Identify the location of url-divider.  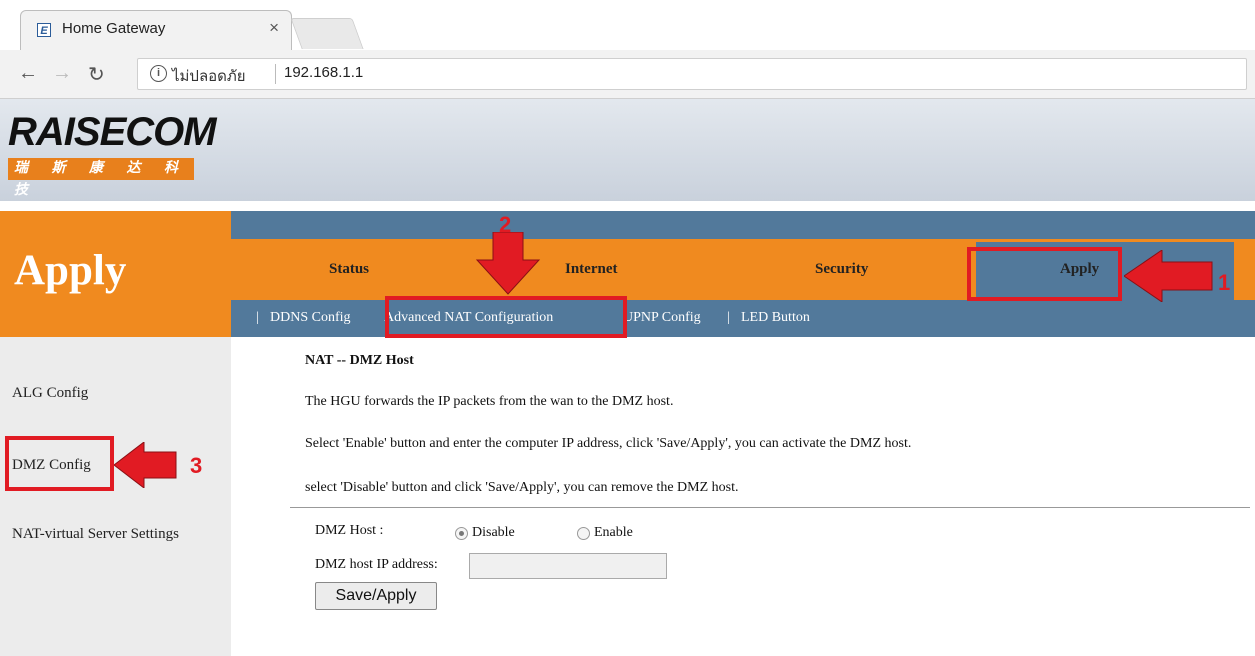
(275, 74).